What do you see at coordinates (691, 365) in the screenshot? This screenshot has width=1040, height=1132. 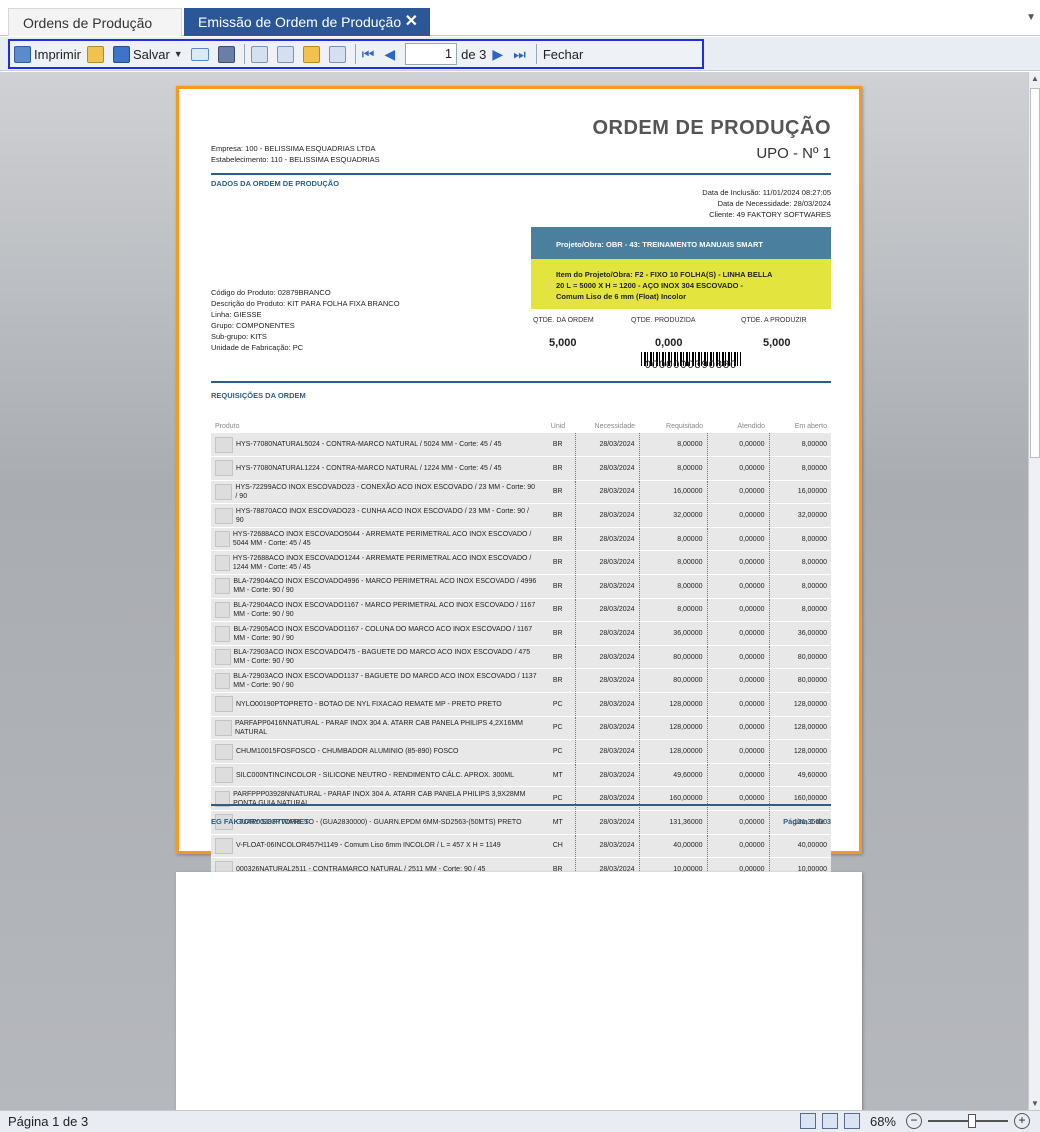 I see `barcode-number: 0000000390880` at bounding box center [691, 365].